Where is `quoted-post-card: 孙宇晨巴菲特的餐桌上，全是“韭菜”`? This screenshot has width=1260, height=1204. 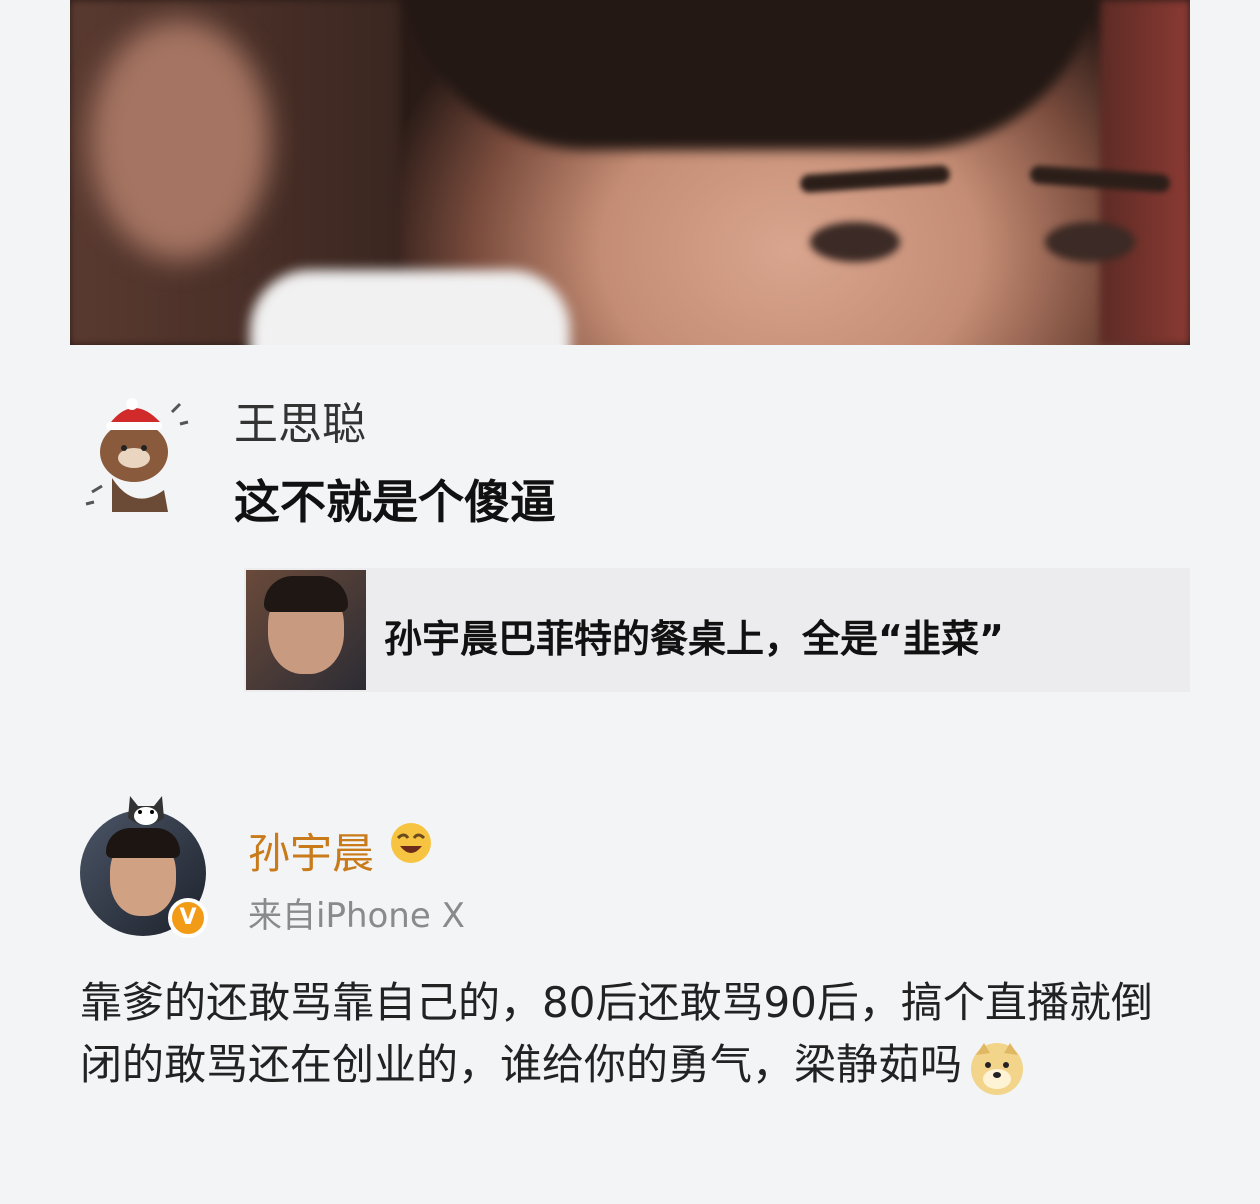
quoted-post-card: 孙宇晨巴菲特的餐桌上，全是“韭菜” is located at coordinates (717, 630).